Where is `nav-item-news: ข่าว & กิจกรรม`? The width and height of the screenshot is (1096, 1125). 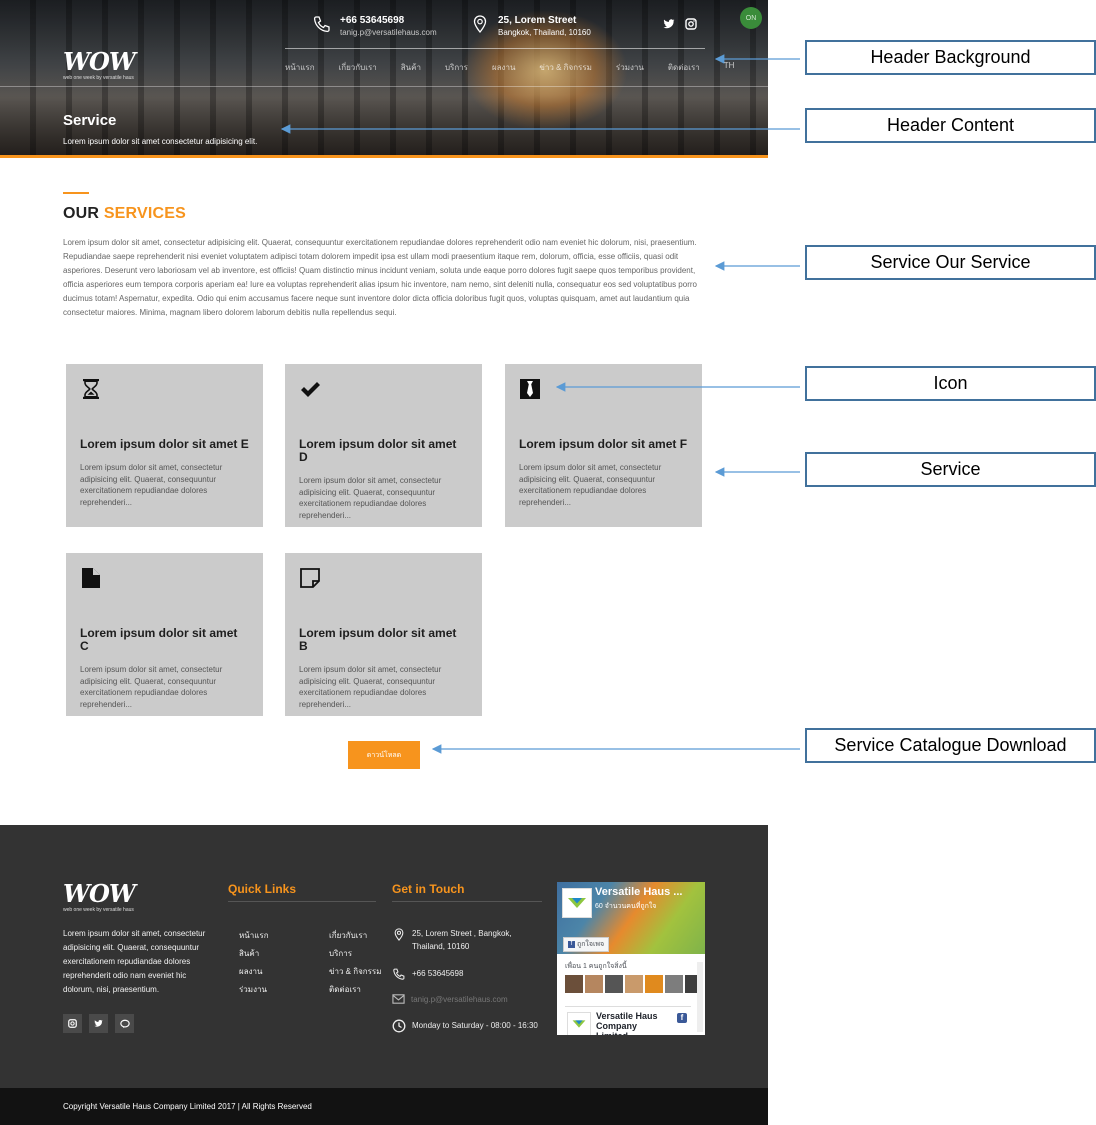 nav-item-news: ข่าว & กิจกรรม is located at coordinates (565, 67).